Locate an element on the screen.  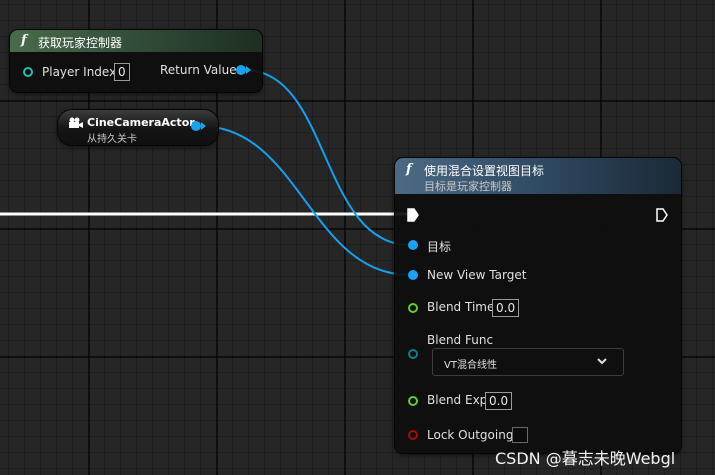
exec-output-pin is located at coordinates (662, 215).